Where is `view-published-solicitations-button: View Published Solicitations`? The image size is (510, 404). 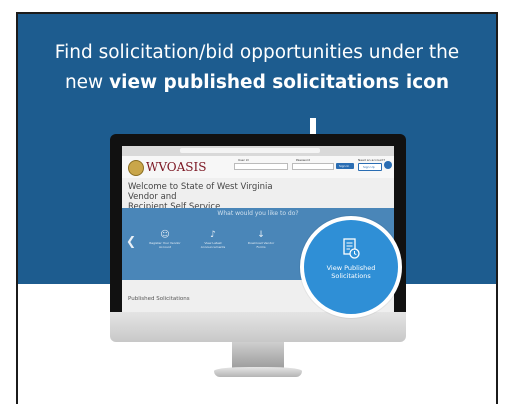 view-published-solicitations-button: View Published Solicitations is located at coordinates (351, 267).